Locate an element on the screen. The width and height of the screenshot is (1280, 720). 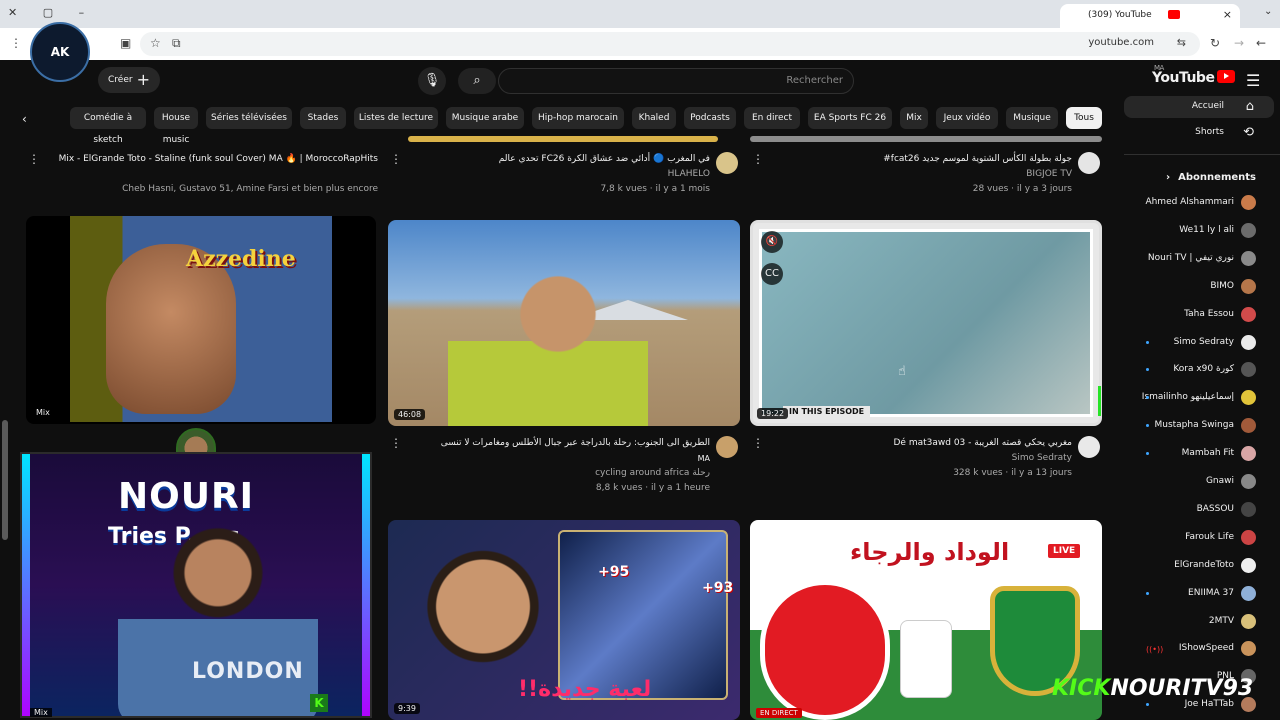
sidebar-item-subscription: ElGrandeToto is located at coordinates (1199, 566).